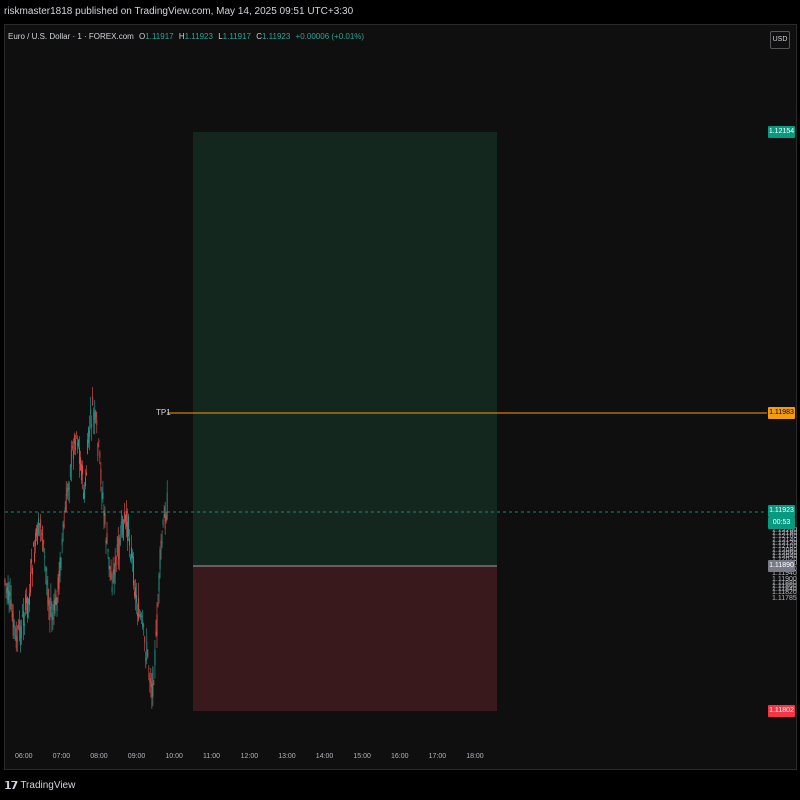 Image resolution: width=800 pixels, height=800 pixels. I want to click on time-tick: 18:00, so click(475, 756).